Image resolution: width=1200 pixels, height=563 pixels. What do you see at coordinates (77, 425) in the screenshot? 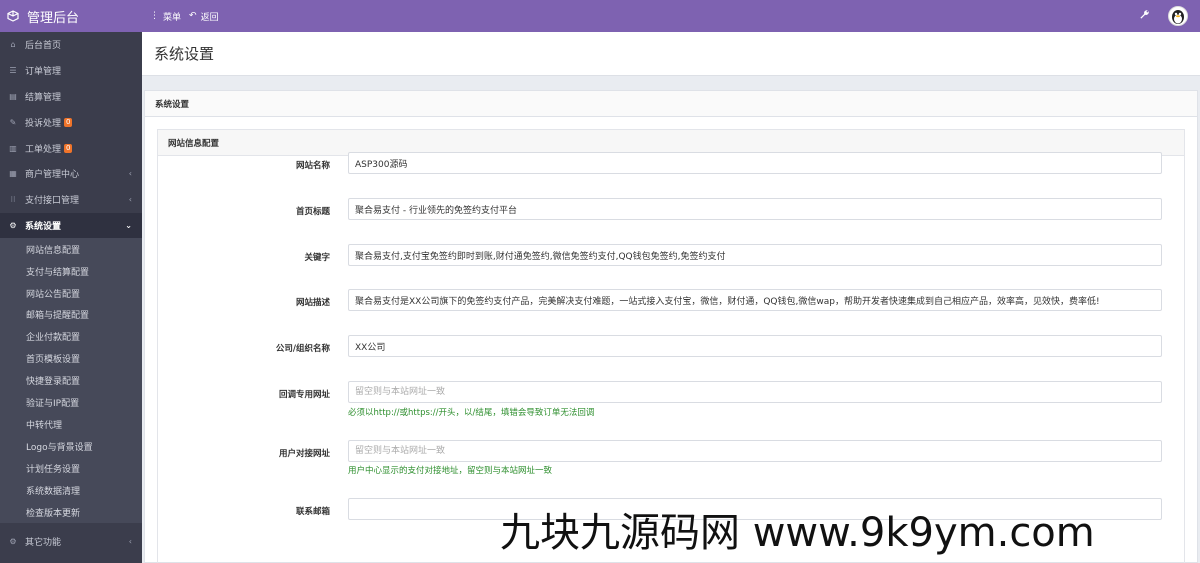
I see `submenu-proxy: 中转代理` at bounding box center [77, 425].